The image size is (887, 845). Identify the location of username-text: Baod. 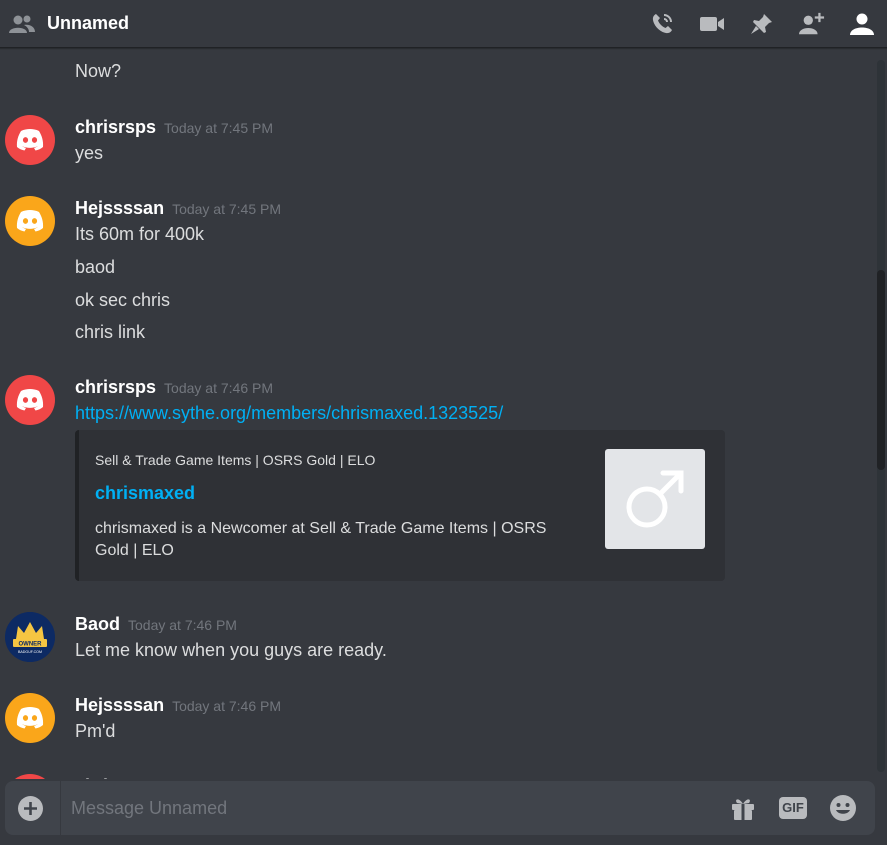
(97, 624).